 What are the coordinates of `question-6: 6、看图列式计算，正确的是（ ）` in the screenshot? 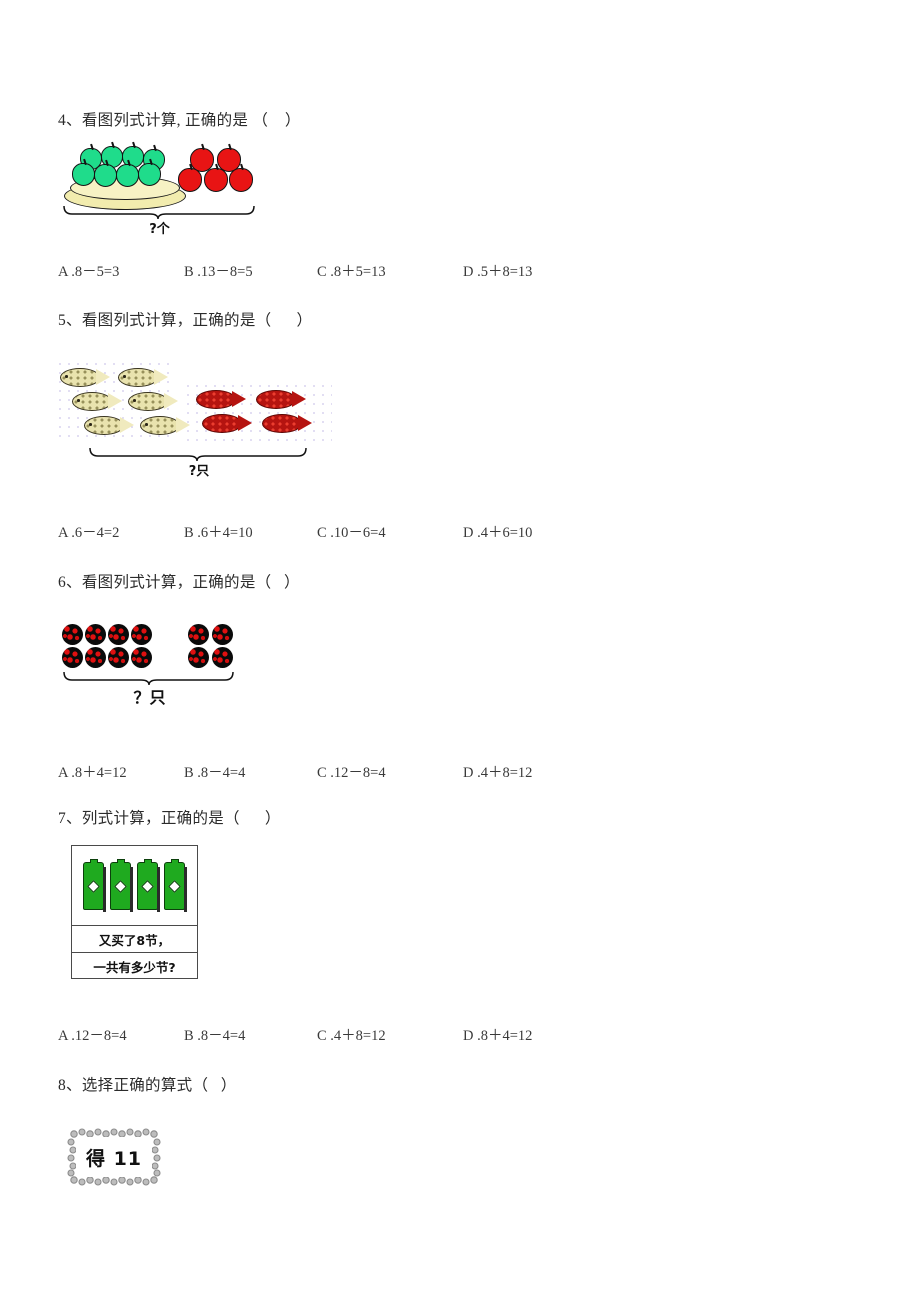 It's located at (460, 581).